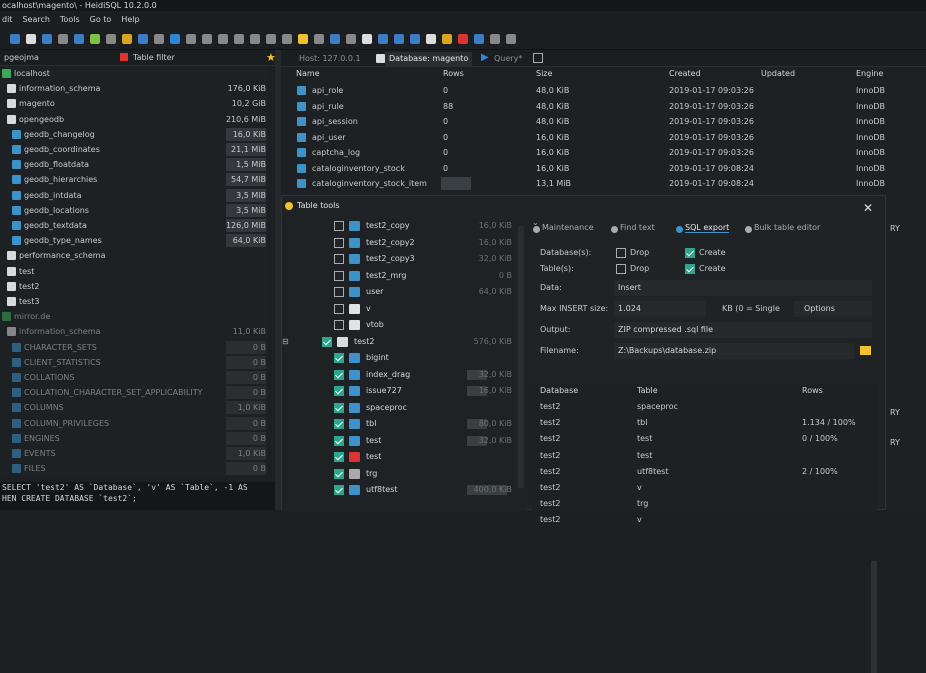  What do you see at coordinates (134, 438) in the screenshot?
I see `tree-item: ENGINES 0 B` at bounding box center [134, 438].